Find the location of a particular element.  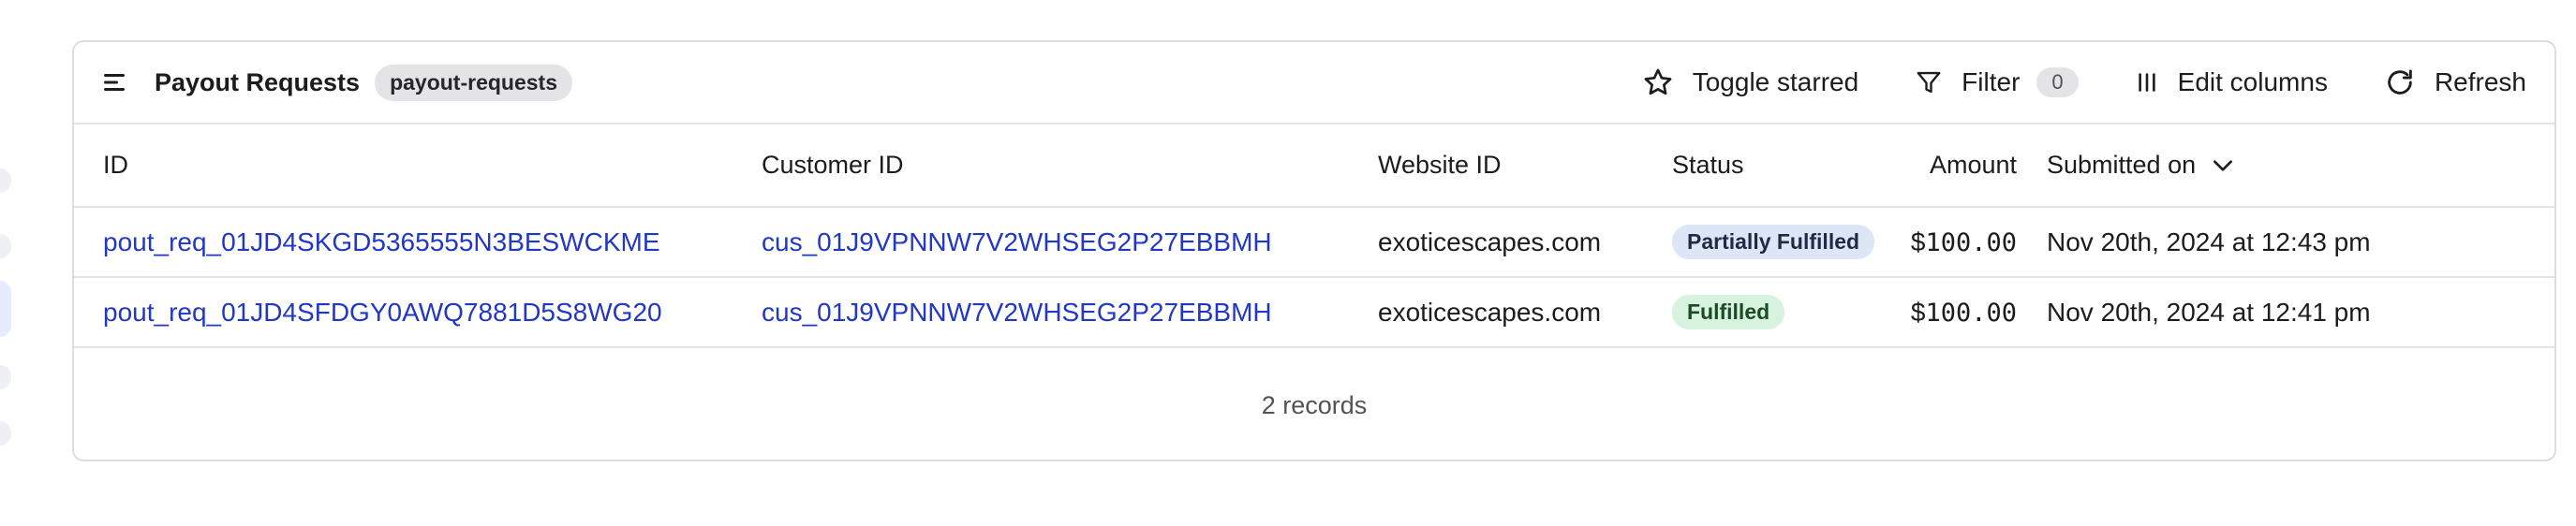

toggle-starred-label: Toggle starred is located at coordinates (1775, 81).